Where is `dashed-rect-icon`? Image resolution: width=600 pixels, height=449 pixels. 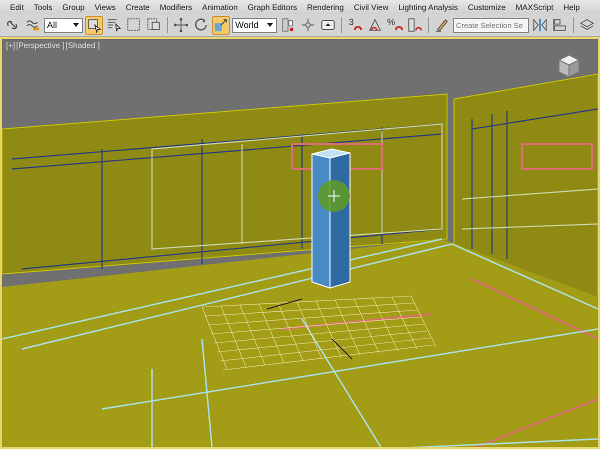
dashed-rect-icon is located at coordinates (134, 25).